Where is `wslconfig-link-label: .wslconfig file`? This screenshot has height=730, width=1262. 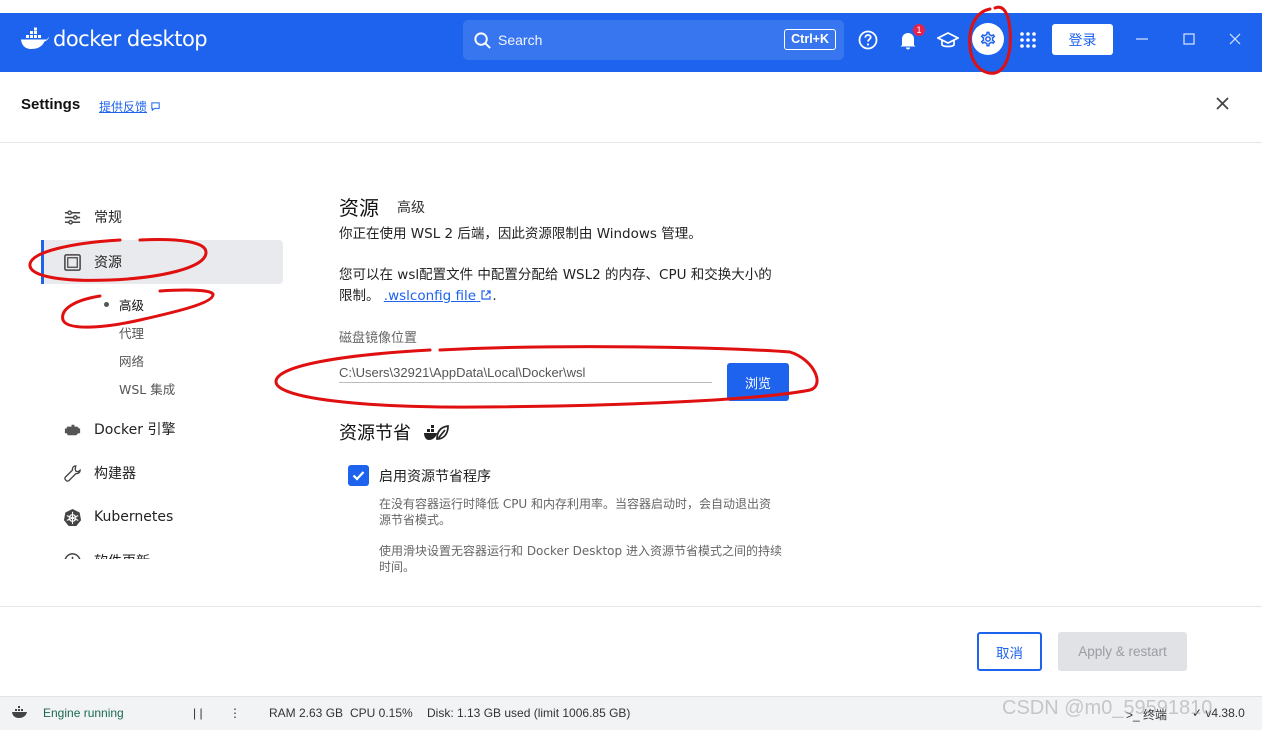
wslconfig-link-label: .wslconfig file is located at coordinates (430, 296).